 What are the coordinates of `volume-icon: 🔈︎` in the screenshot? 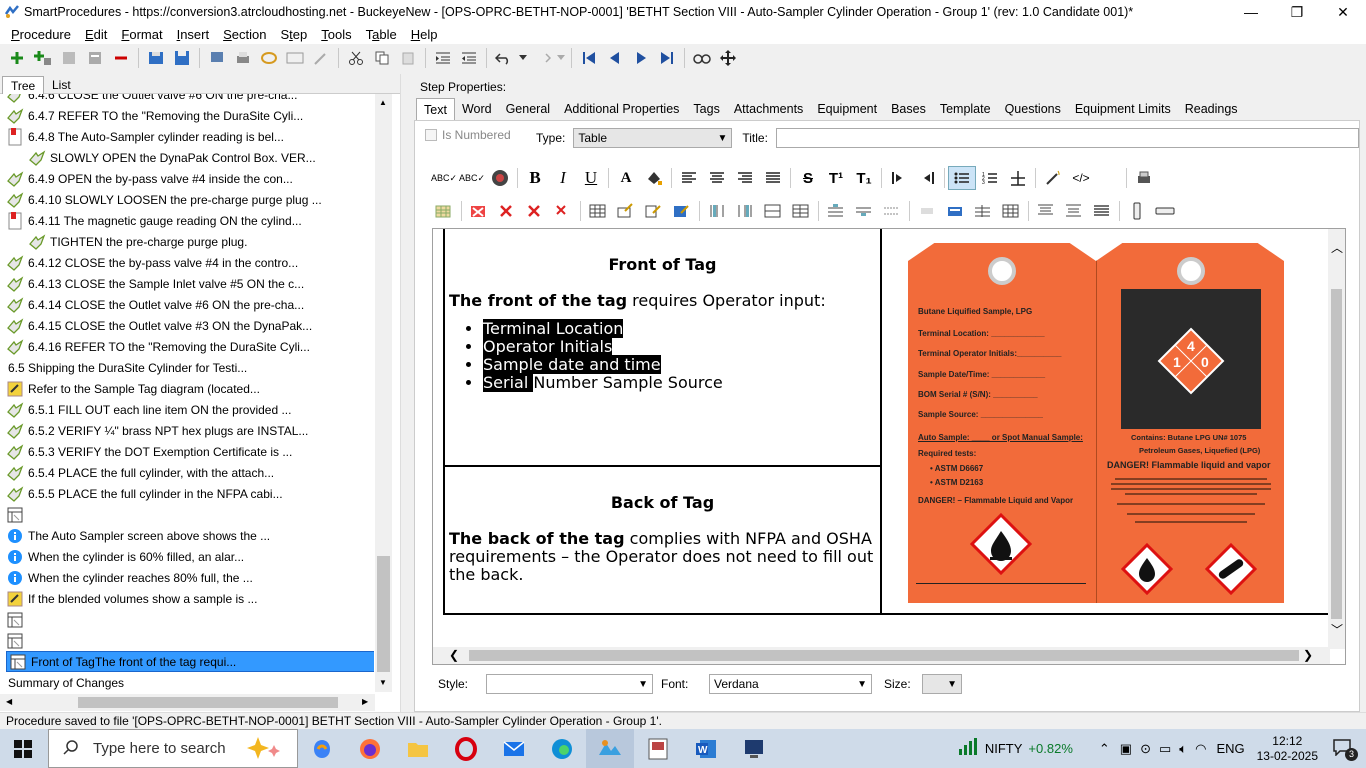 It's located at (1183, 749).